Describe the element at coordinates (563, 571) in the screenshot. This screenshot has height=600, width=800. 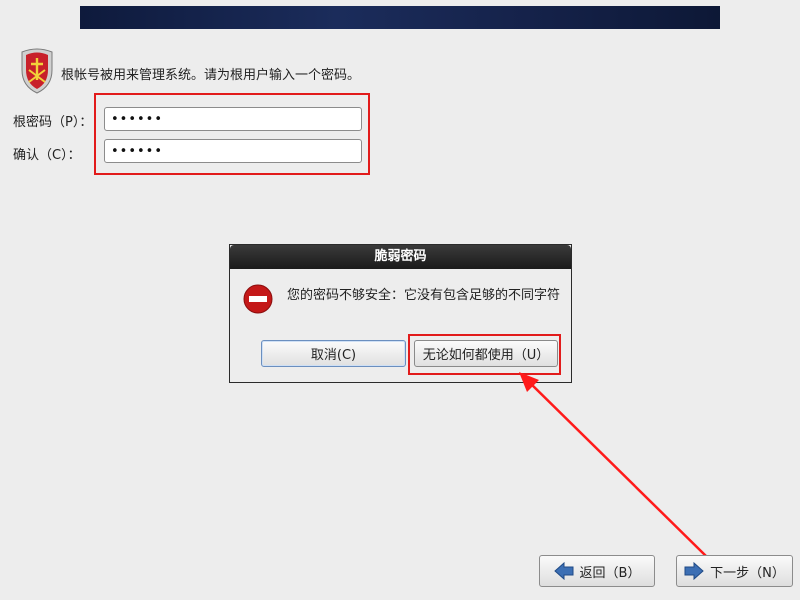
I see `arrow-left-icon` at that location.